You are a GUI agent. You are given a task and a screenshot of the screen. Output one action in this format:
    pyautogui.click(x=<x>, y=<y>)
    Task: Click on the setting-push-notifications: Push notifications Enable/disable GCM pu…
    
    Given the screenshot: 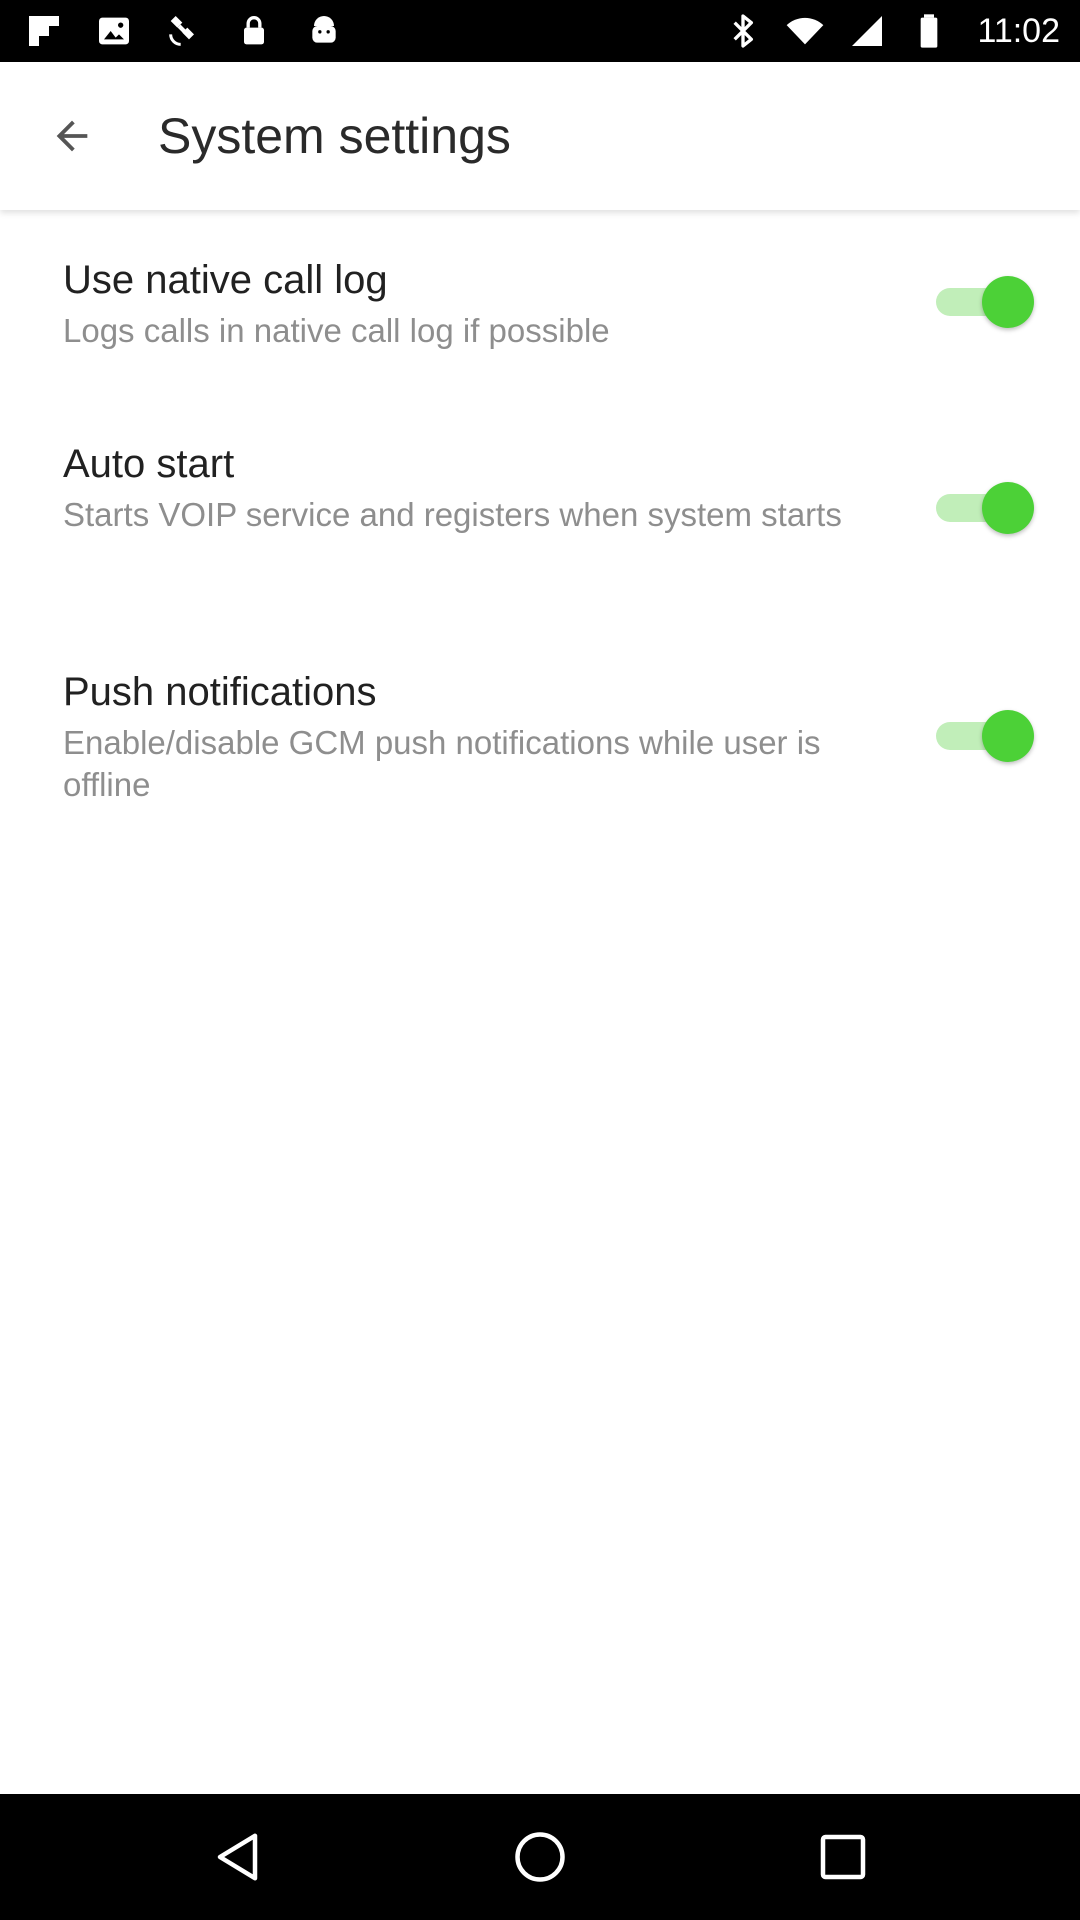 What is the action you would take?
    pyautogui.click(x=540, y=730)
    